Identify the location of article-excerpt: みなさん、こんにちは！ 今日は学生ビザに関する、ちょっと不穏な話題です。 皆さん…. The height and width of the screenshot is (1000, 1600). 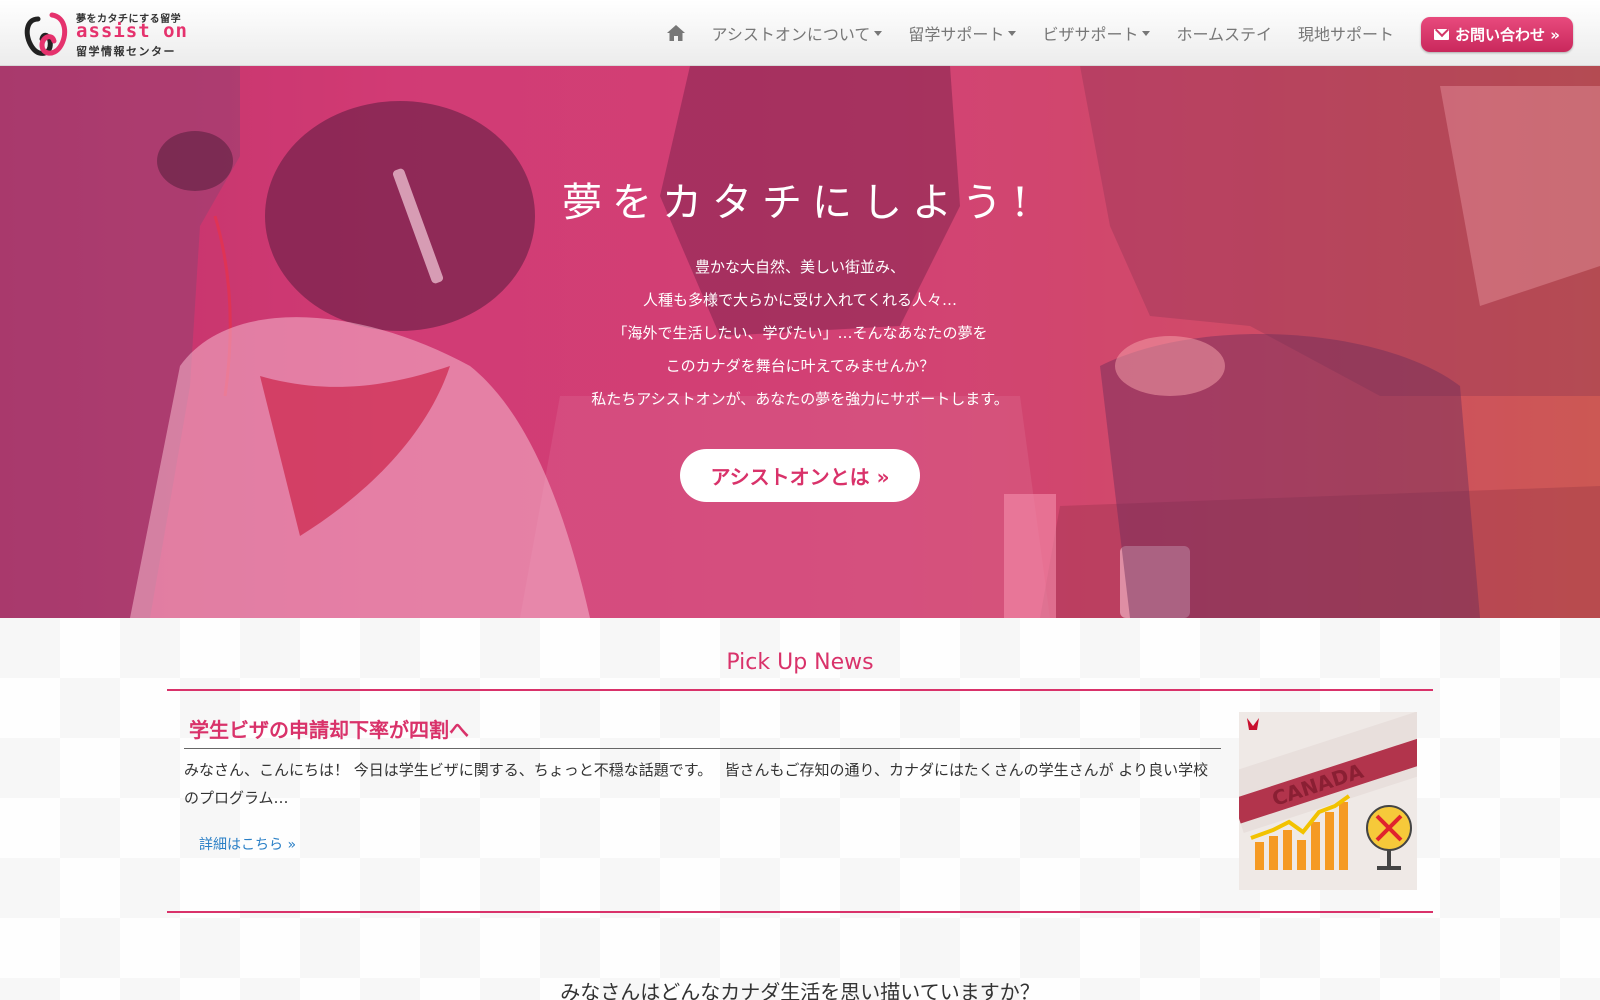
(696, 784).